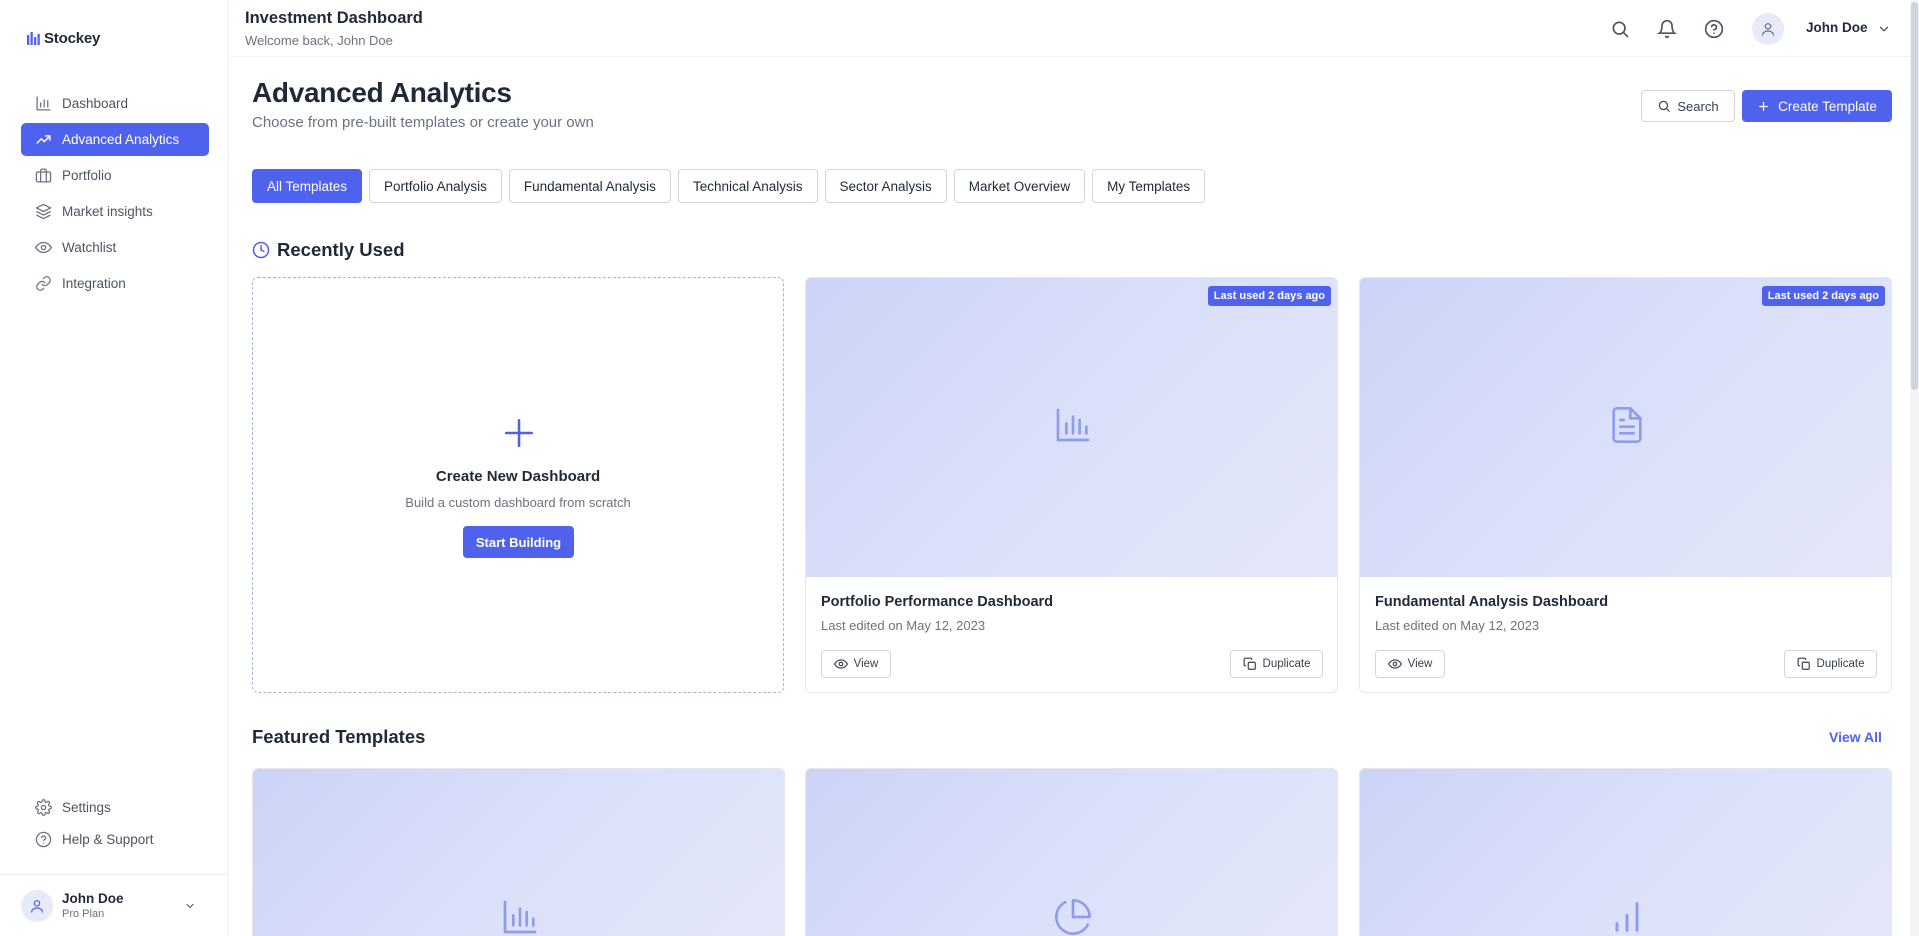 The height and width of the screenshot is (936, 1919). I want to click on page-title: Advanced Analytics, so click(382, 92).